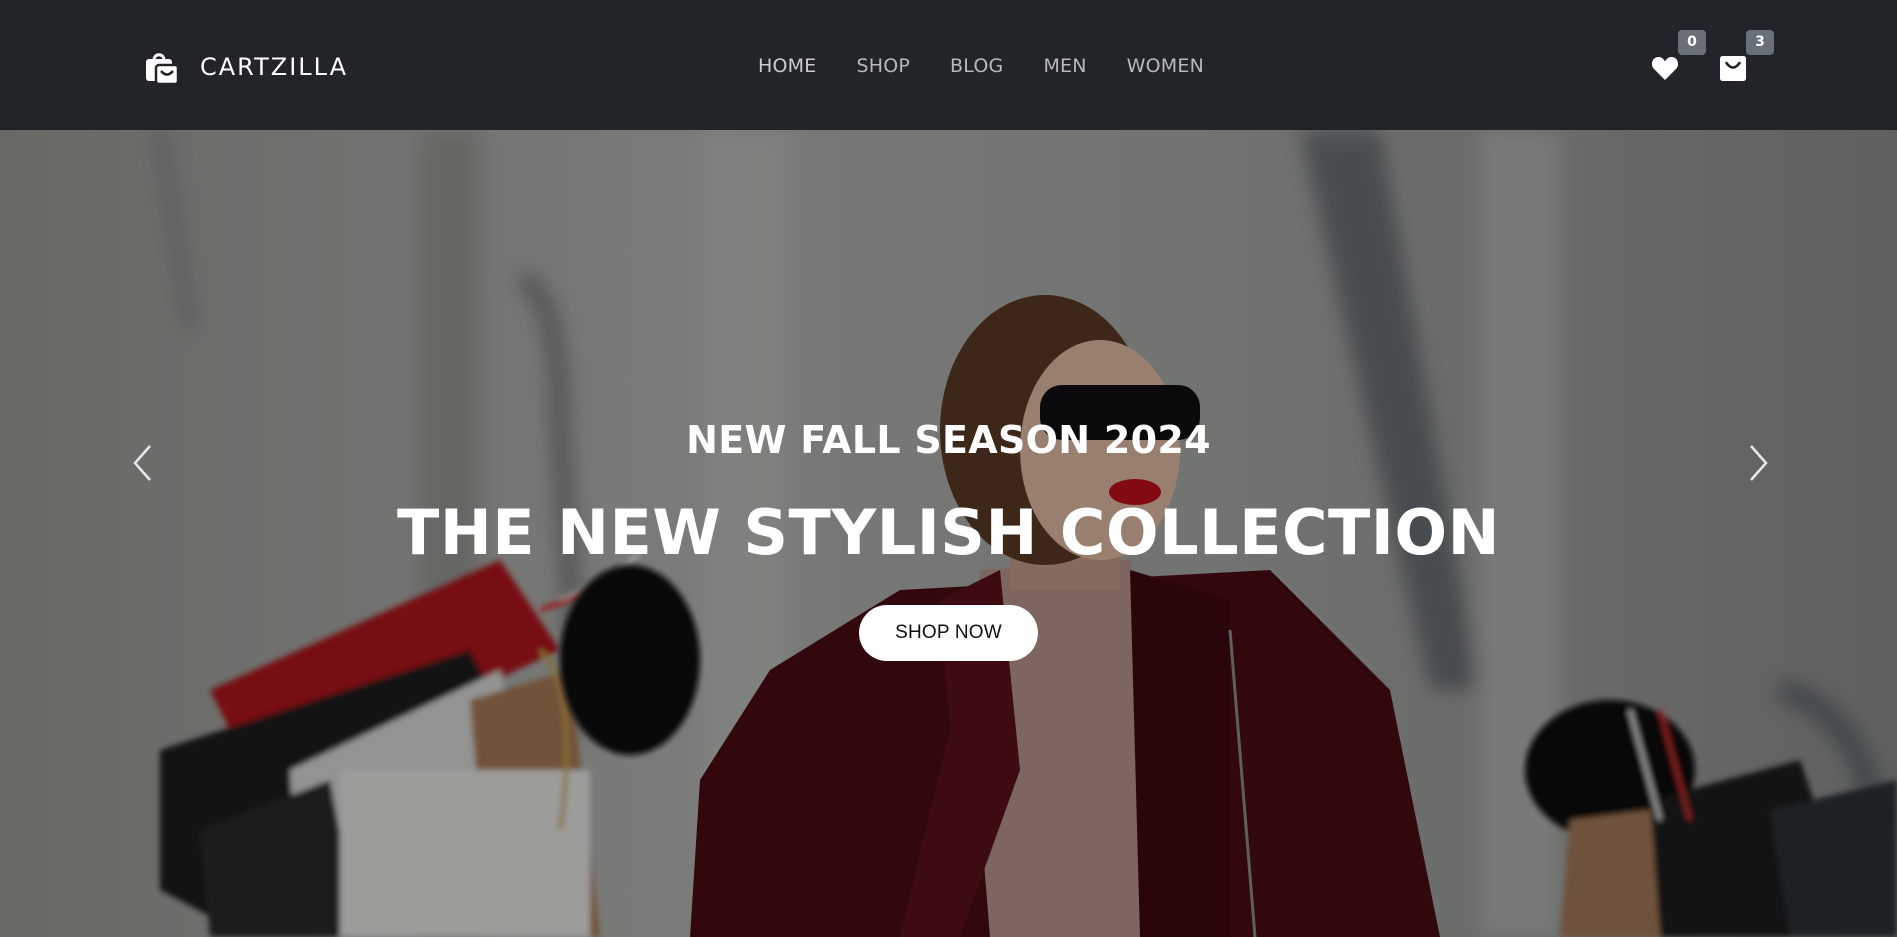  Describe the element at coordinates (1692, 42) in the screenshot. I see `wishlist-count-badge: 0` at that location.